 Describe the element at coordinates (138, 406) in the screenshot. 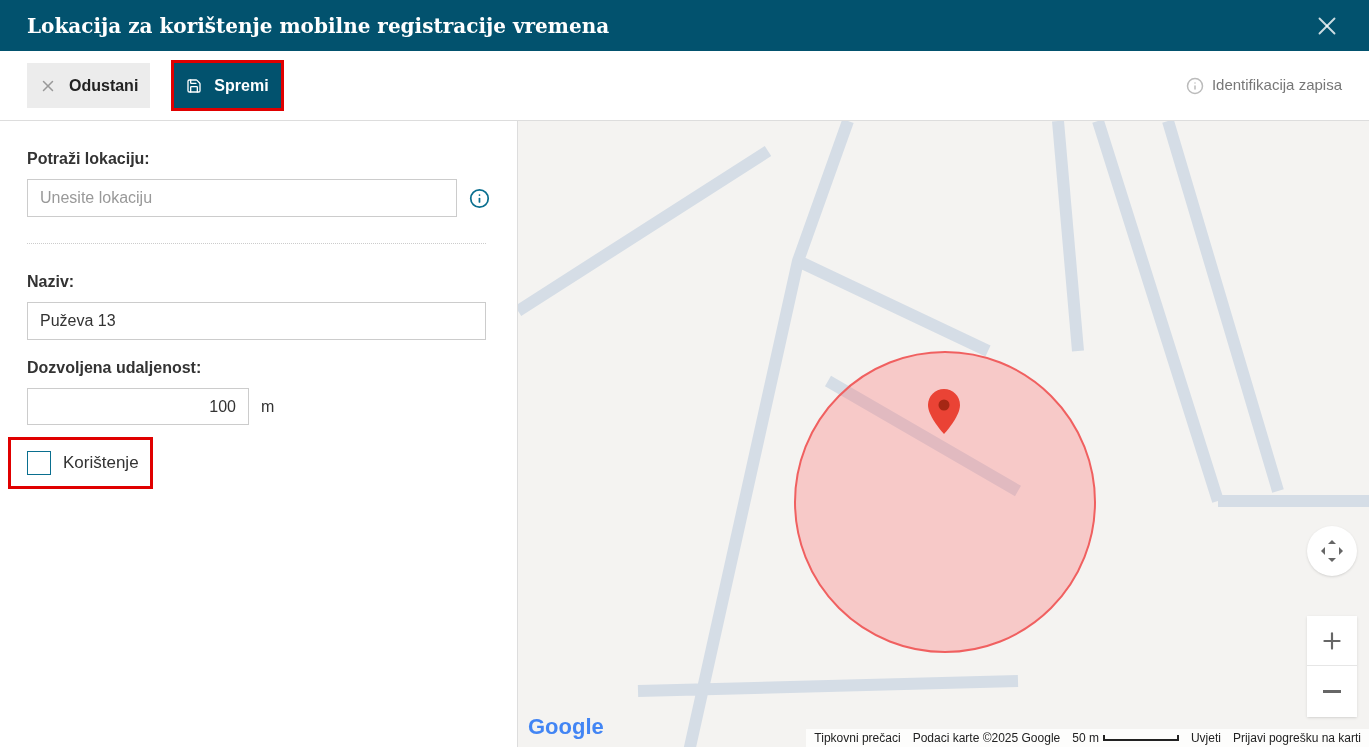

I see `distance-field: 100` at that location.